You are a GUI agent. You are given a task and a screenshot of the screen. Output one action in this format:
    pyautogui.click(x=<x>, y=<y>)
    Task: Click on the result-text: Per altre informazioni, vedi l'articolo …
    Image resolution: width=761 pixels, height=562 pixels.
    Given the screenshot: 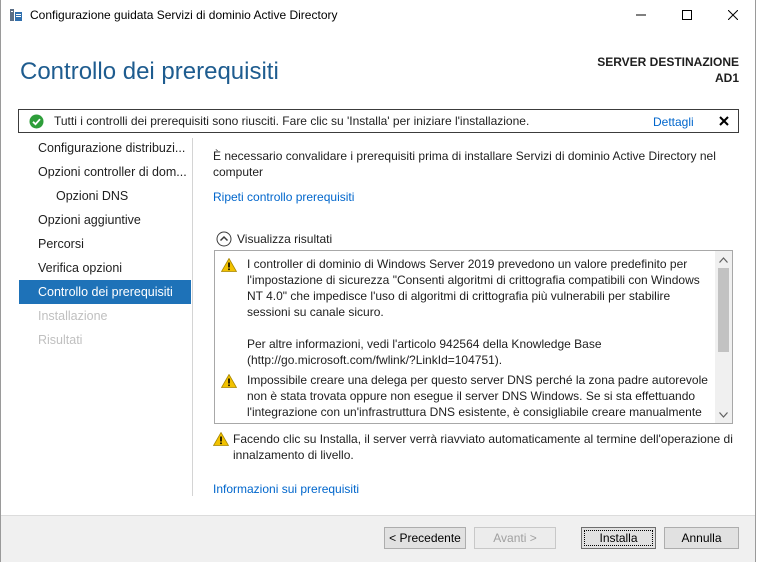 What is the action you would take?
    pyautogui.click(x=424, y=352)
    